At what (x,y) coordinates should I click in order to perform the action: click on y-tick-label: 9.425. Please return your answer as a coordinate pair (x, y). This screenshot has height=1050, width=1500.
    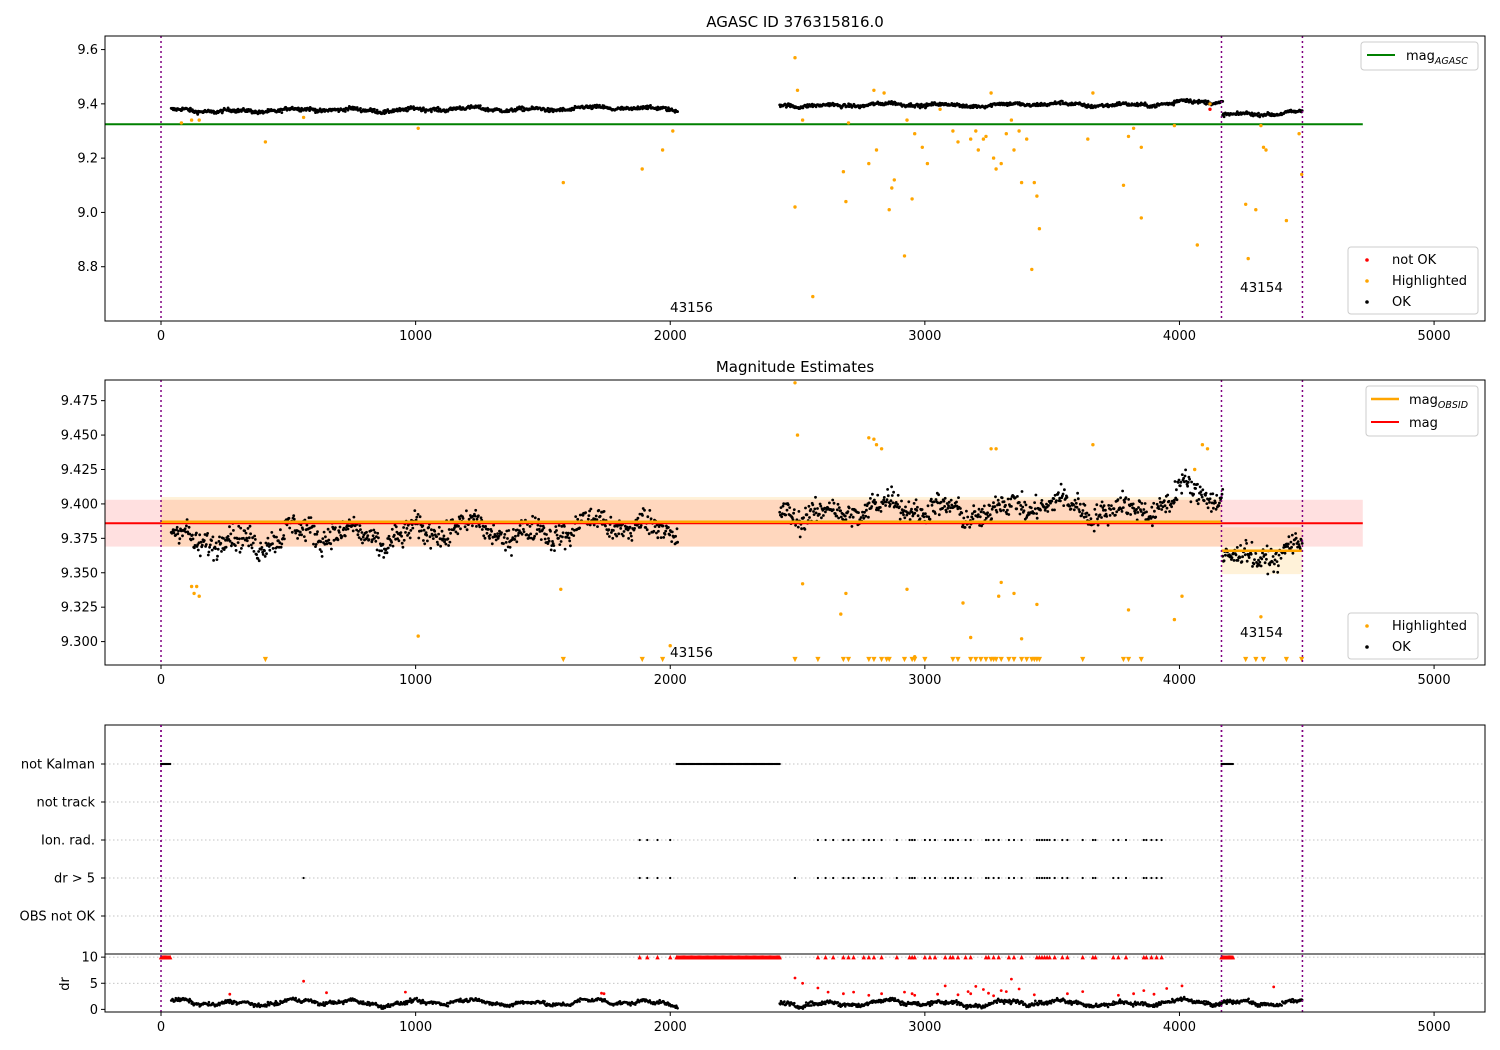
    Looking at the image, I should click on (79, 470).